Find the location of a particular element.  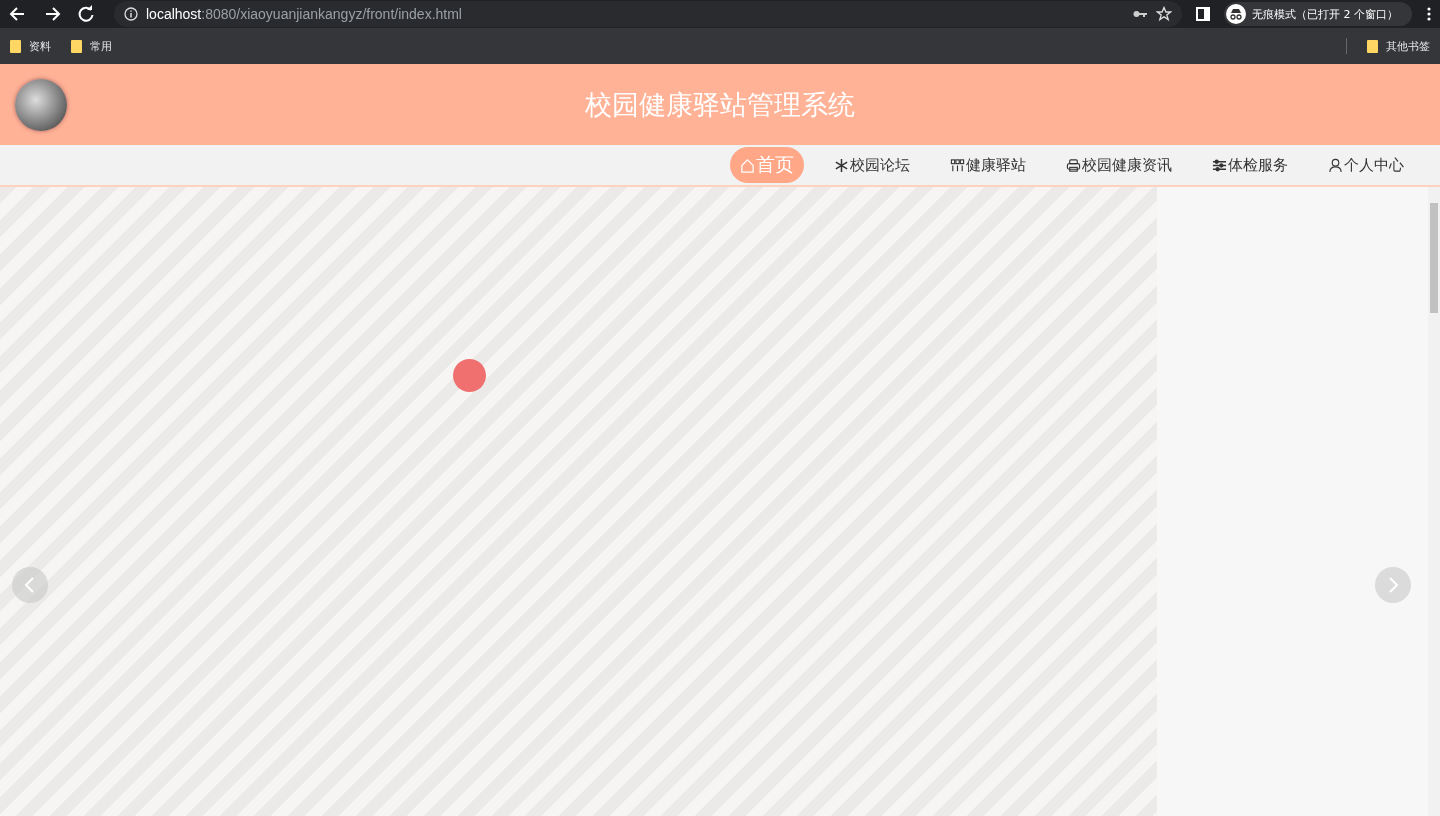

url-text: localhost:8080/xiaoyuanjiankangyz/front/index.html is located at coordinates (304, 14).